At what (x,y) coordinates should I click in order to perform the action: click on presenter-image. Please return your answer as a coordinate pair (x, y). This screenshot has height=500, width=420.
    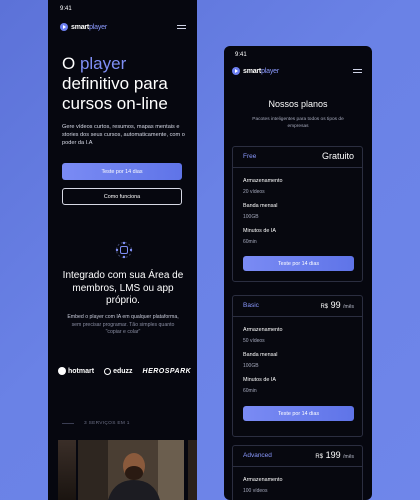
    Looking at the image, I should click on (131, 470).